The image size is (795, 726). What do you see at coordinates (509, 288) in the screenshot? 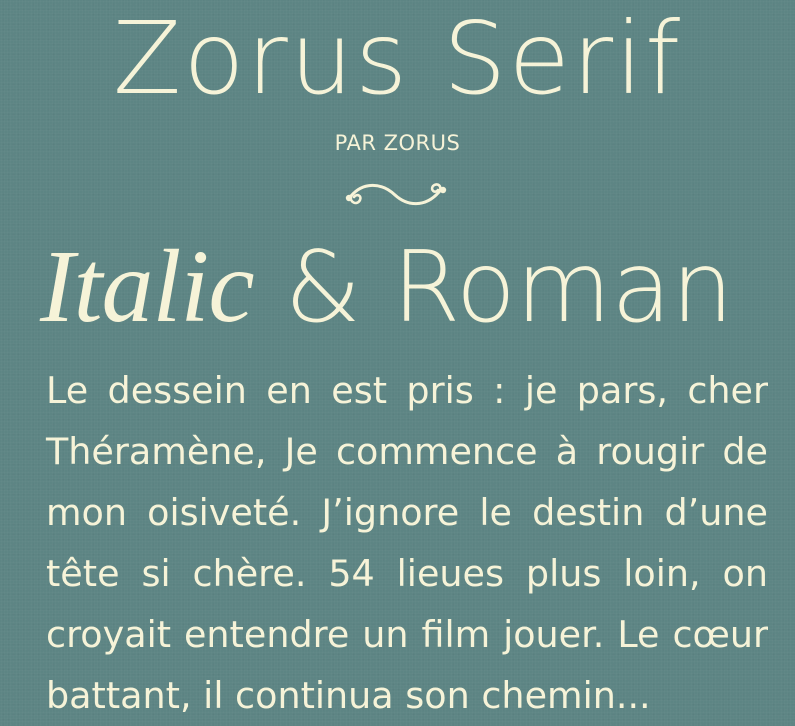
I see `subtitle-roman-words: & Roman` at bounding box center [509, 288].